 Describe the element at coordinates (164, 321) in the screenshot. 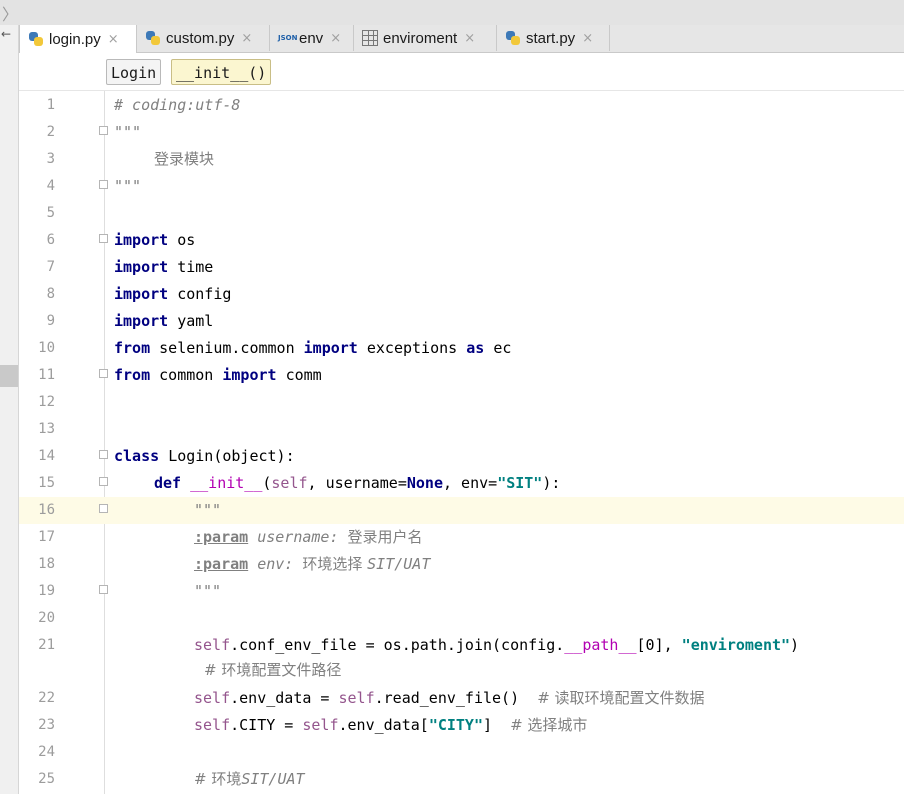

I see `code-line: import yaml` at that location.